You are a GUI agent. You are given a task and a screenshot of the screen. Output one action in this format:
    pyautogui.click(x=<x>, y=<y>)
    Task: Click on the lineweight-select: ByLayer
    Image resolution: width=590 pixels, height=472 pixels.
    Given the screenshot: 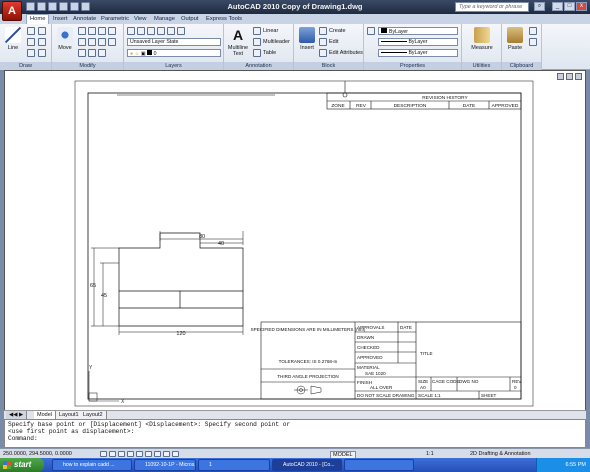 What is the action you would take?
    pyautogui.click(x=418, y=53)
    